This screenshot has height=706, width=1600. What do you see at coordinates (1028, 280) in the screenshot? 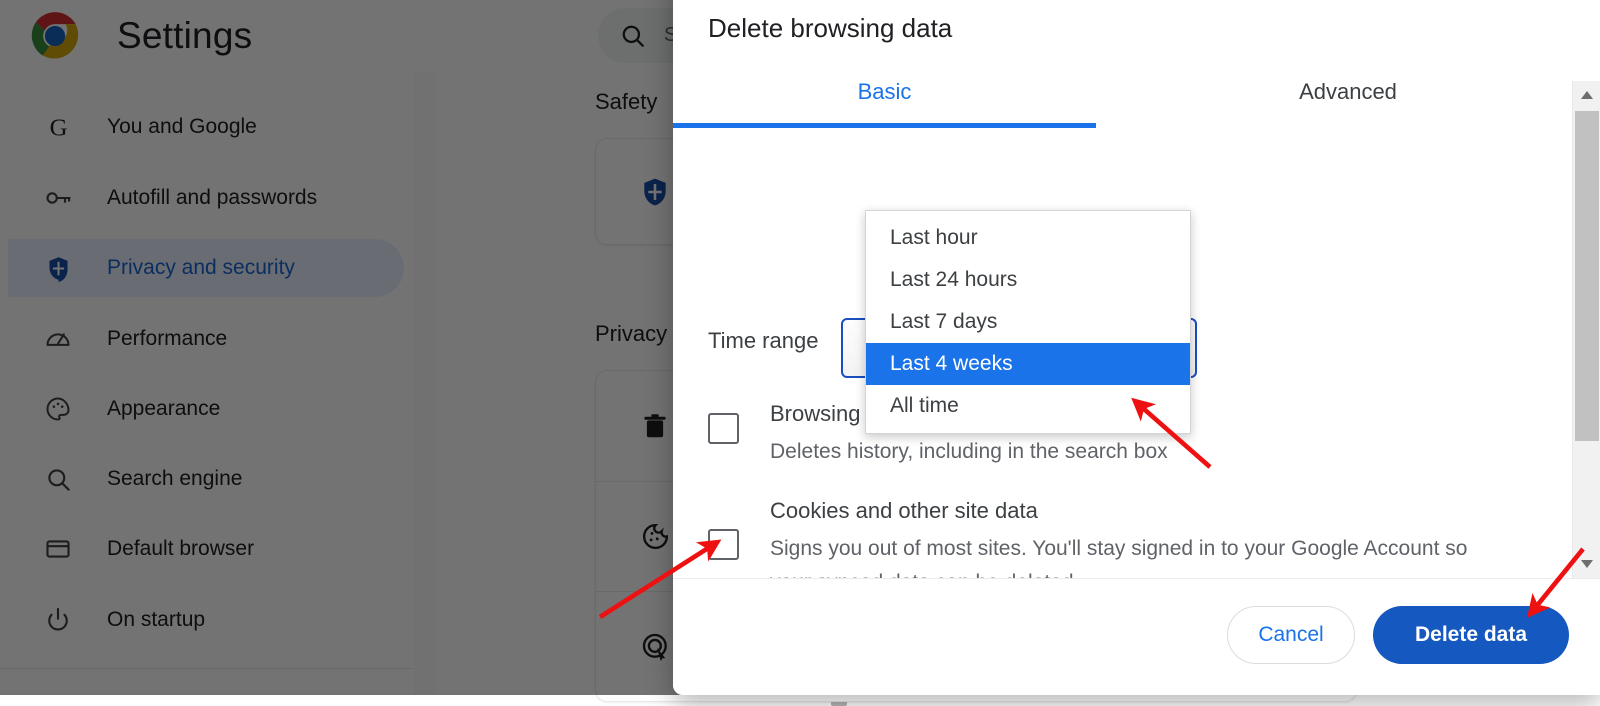
I see `dropdown-option-last-24-hours: Last 24 hours` at bounding box center [1028, 280].